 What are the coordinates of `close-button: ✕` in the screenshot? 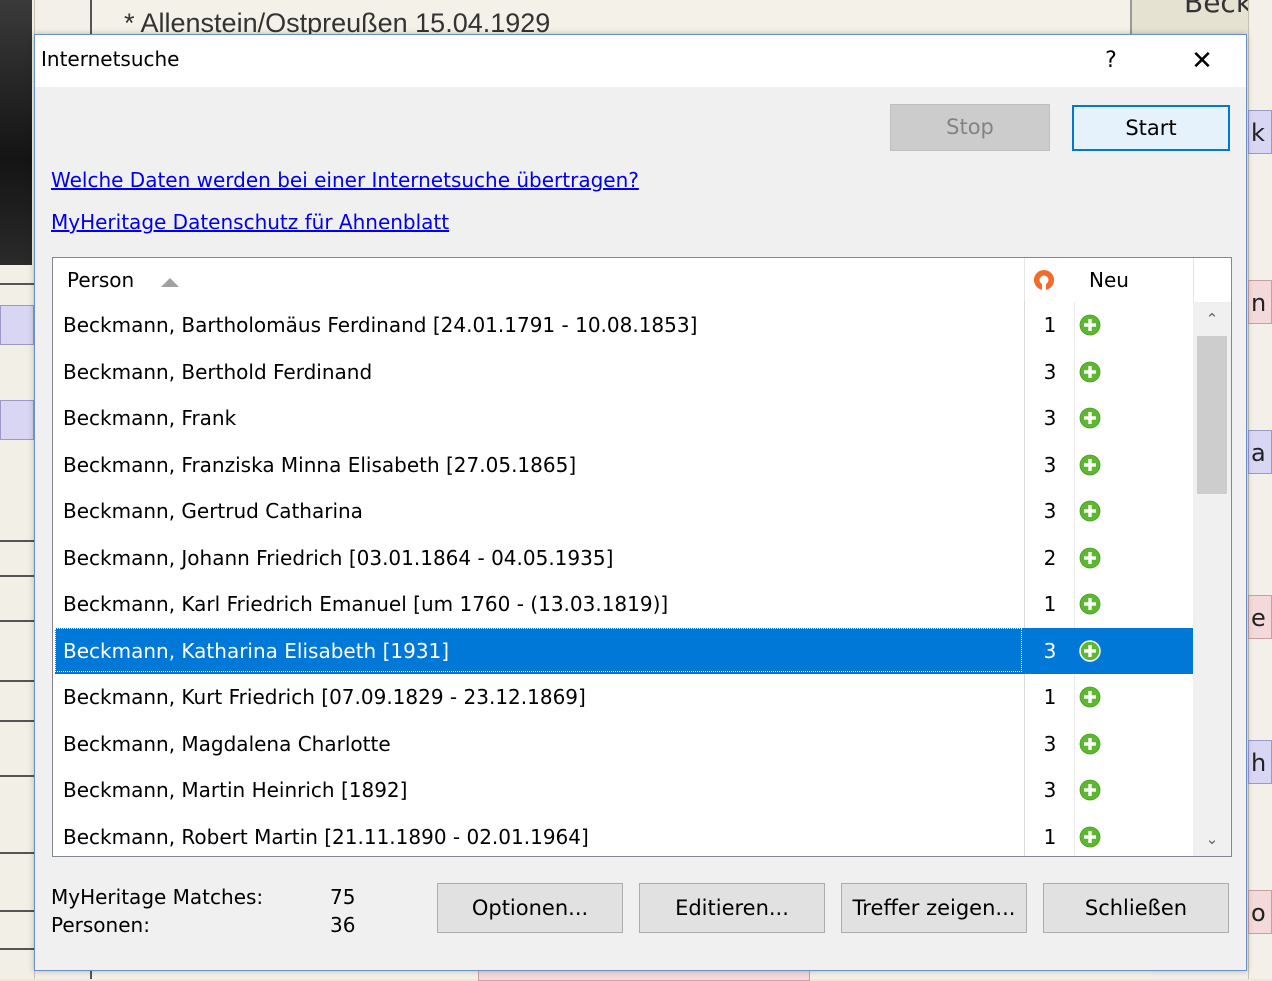 It's located at (1202, 61).